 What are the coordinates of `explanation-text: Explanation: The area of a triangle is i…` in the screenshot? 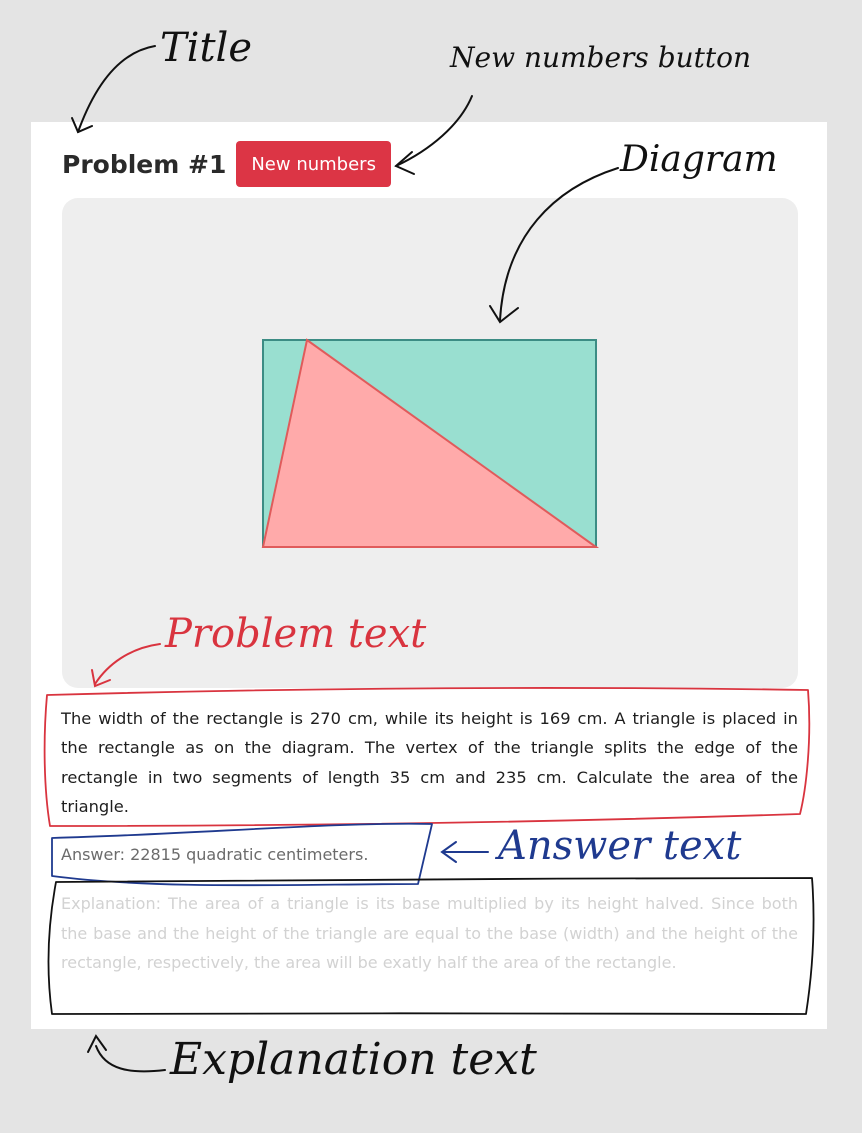 It's located at (429, 933).